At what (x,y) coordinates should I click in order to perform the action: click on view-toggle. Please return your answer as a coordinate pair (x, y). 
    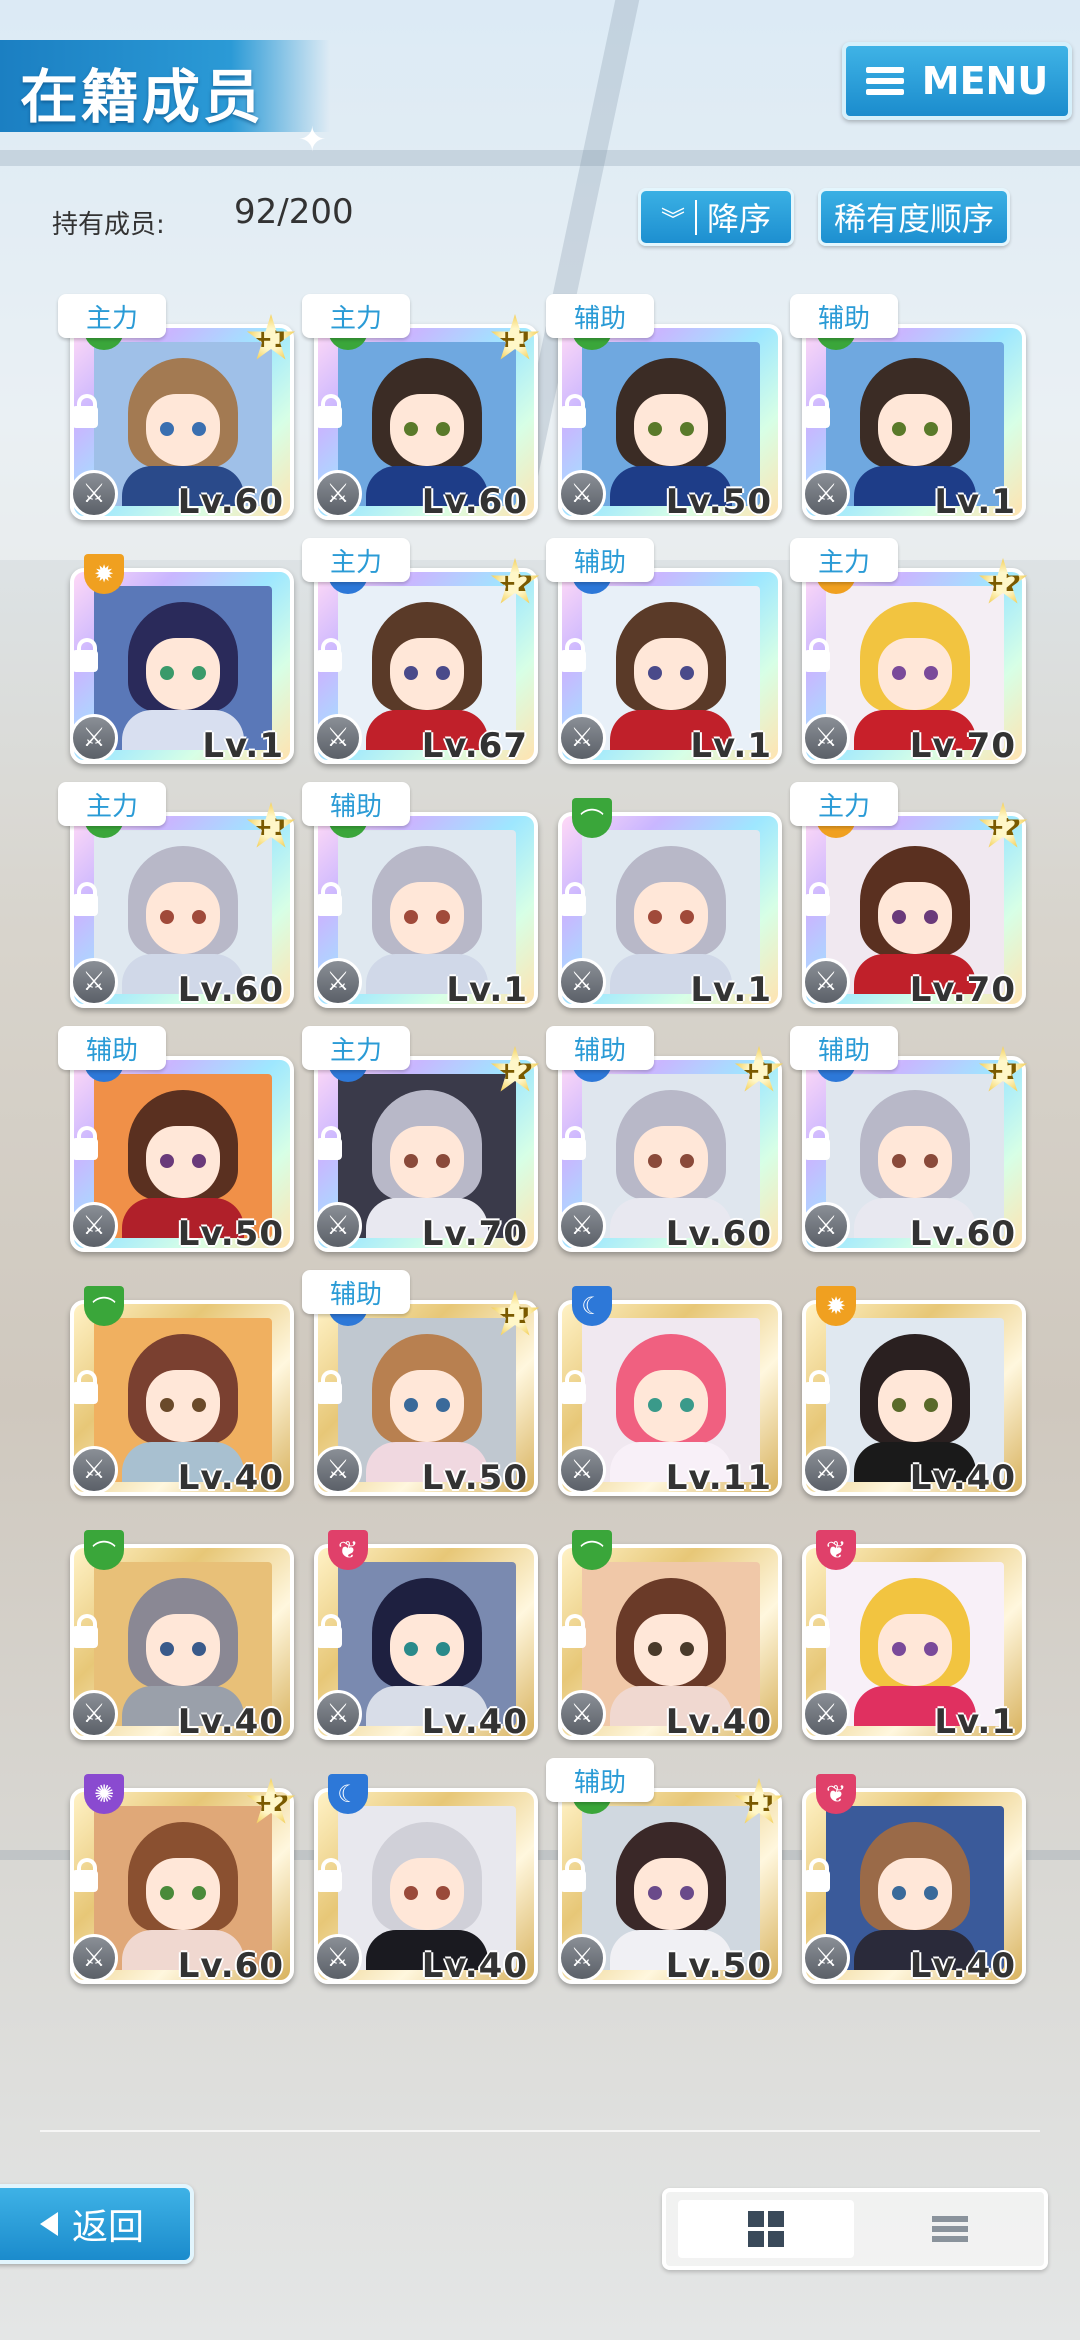
    Looking at the image, I should click on (855, 2229).